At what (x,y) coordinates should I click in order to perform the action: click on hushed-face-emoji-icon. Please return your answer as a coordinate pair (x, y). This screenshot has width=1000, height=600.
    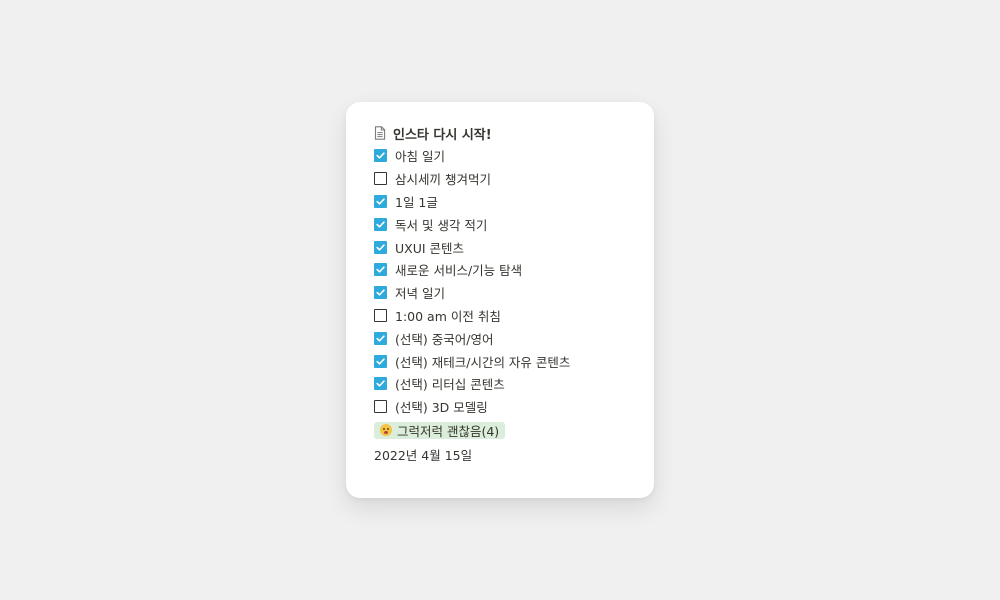
    Looking at the image, I should click on (386, 430).